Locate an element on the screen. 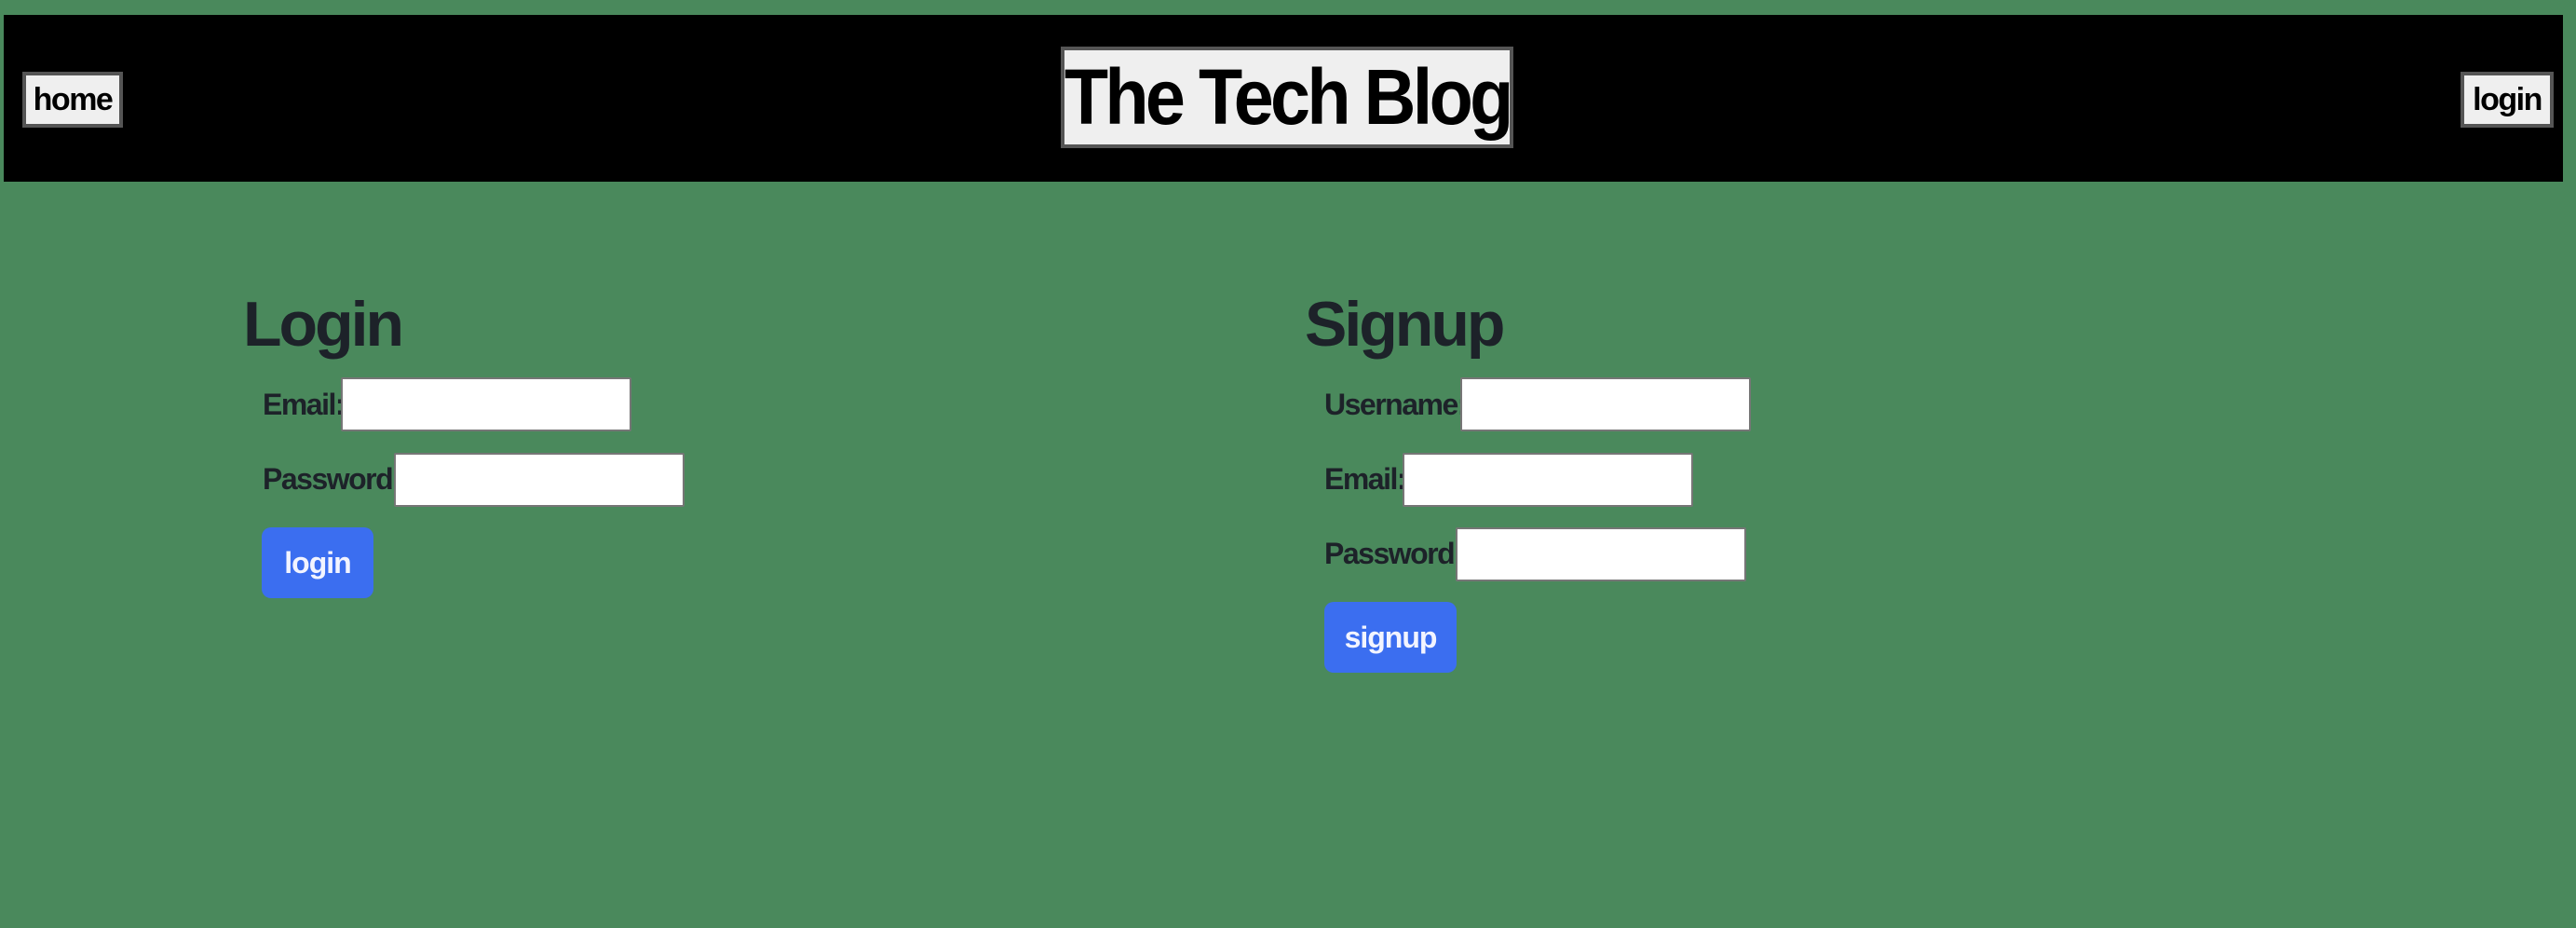 The image size is (2576, 928). signup-username-label: Username: is located at coordinates (1395, 405).